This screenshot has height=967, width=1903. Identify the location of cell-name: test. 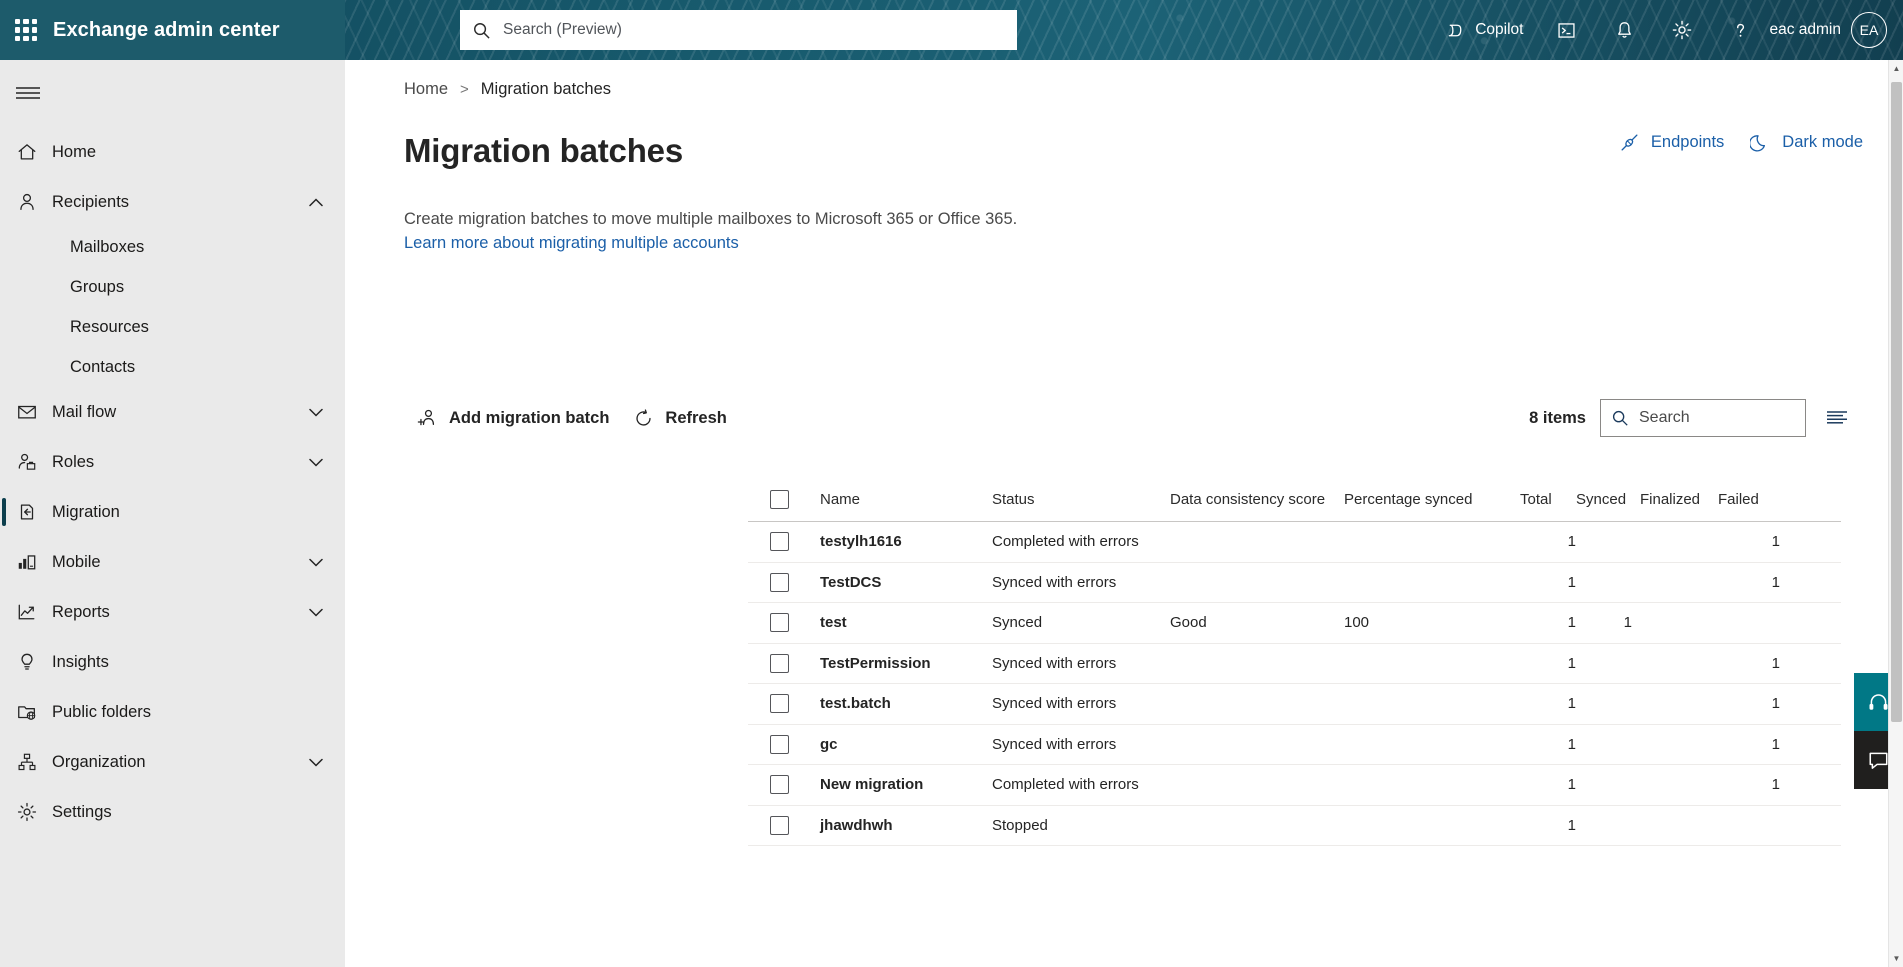
(906, 622).